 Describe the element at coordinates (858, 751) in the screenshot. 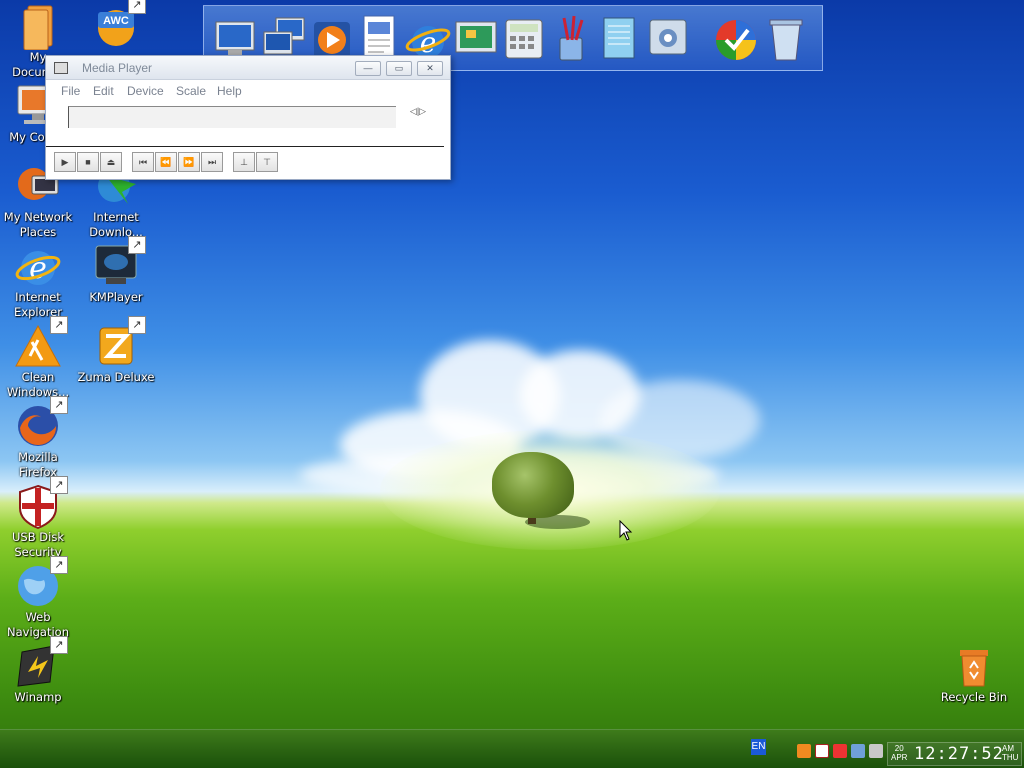

I see `tray-network-icon` at that location.